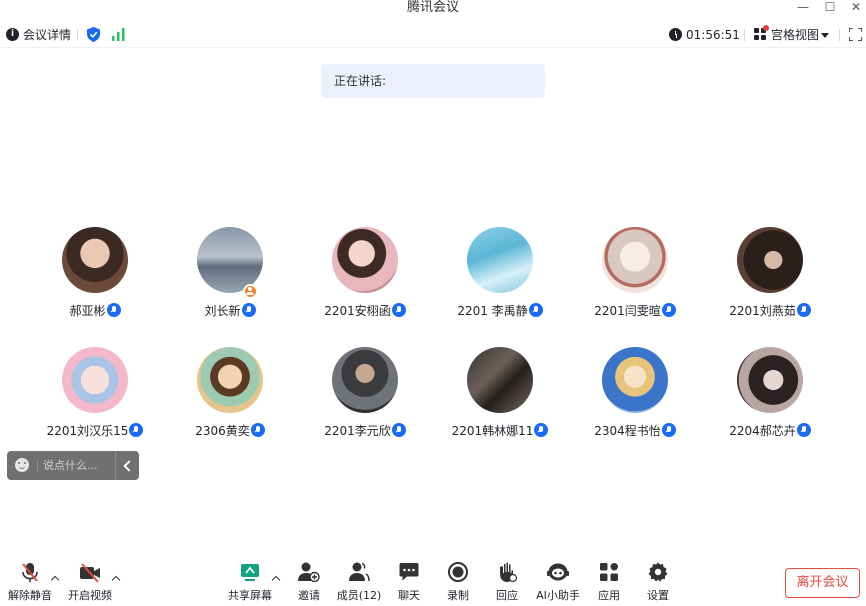 The width and height of the screenshot is (866, 606). Describe the element at coordinates (770, 397) in the screenshot. I see `participant-tile: 2204郝芯卉` at that location.